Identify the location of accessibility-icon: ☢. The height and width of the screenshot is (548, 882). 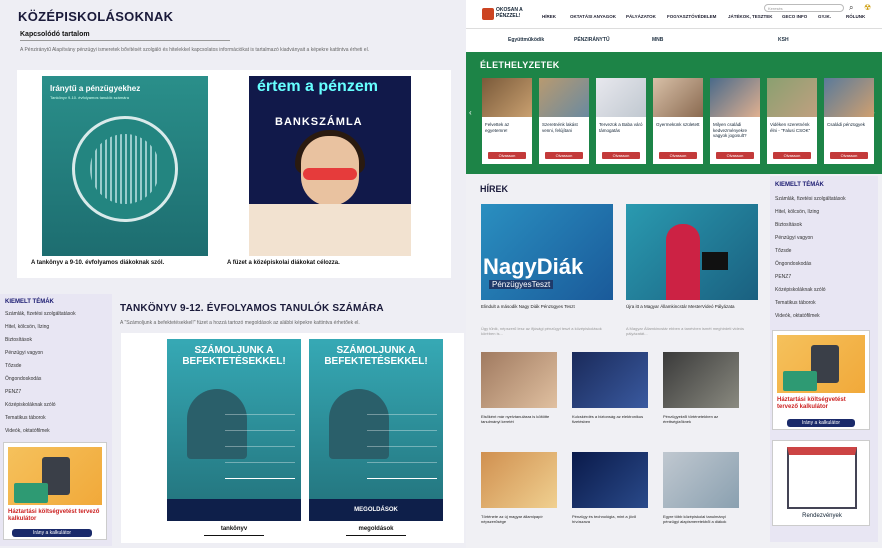
(867, 7).